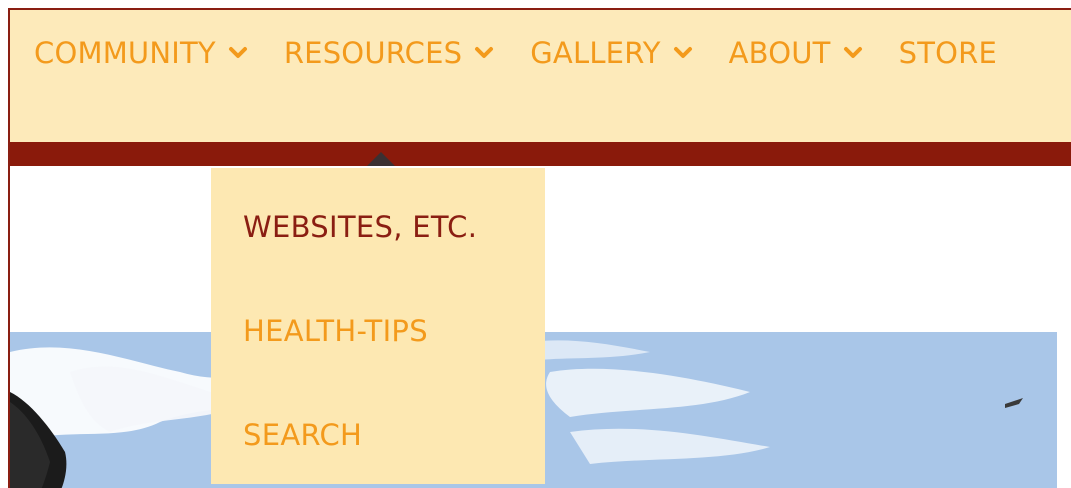 This screenshot has height=488, width=1071. Describe the element at coordinates (381, 159) in the screenshot. I see `dropdown-pointer` at that location.